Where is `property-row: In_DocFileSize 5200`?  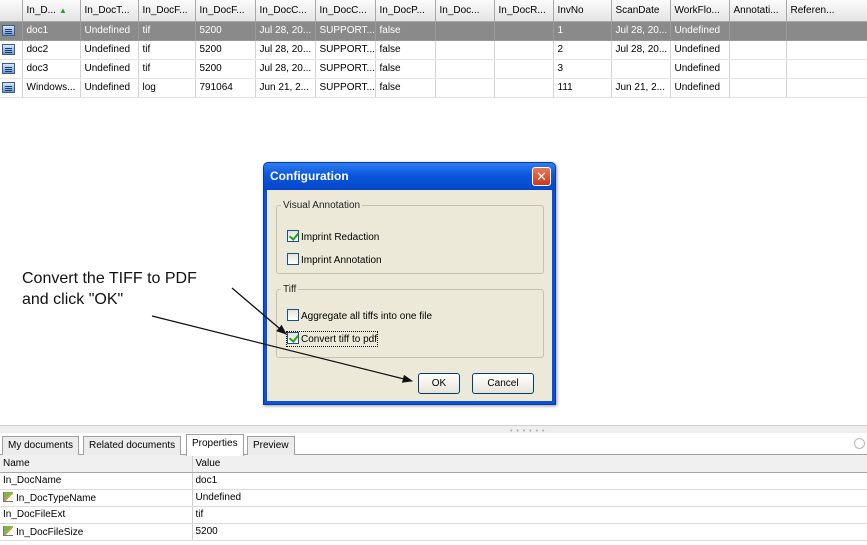 property-row: In_DocFileSize 5200 is located at coordinates (433, 532).